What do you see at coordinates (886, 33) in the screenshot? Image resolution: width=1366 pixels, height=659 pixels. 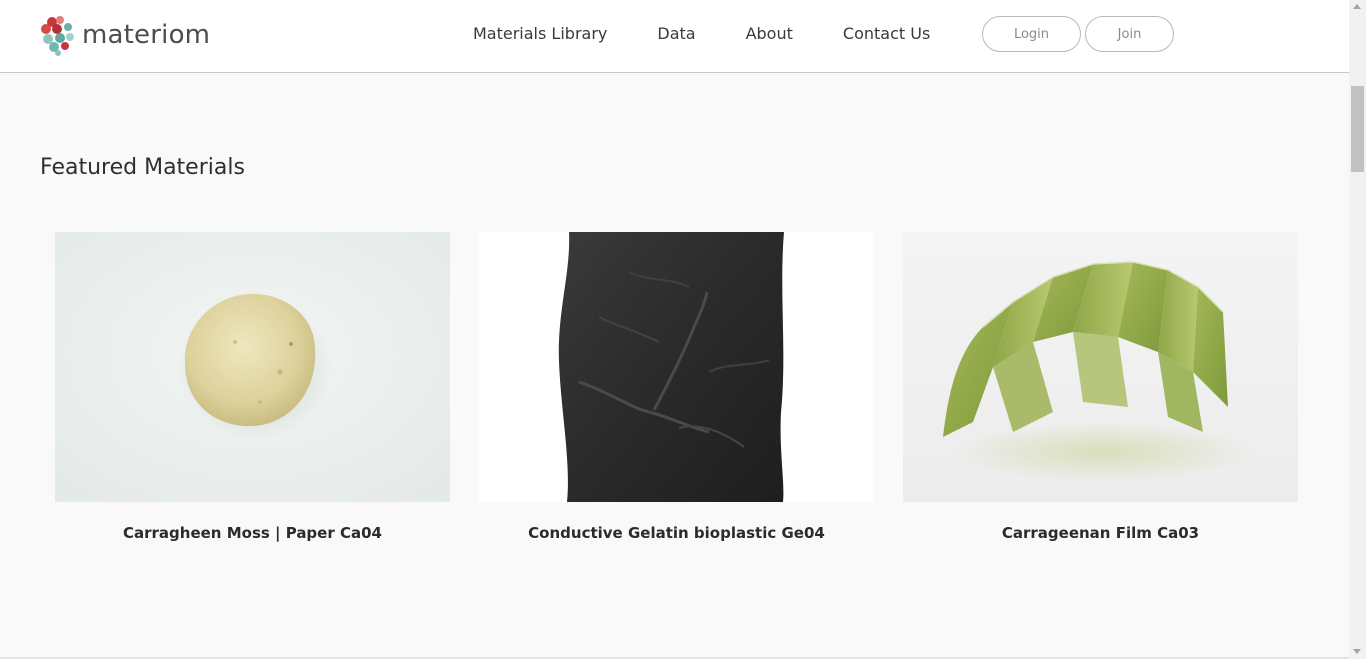 I see `nav-contact-us: Contact Us` at bounding box center [886, 33].